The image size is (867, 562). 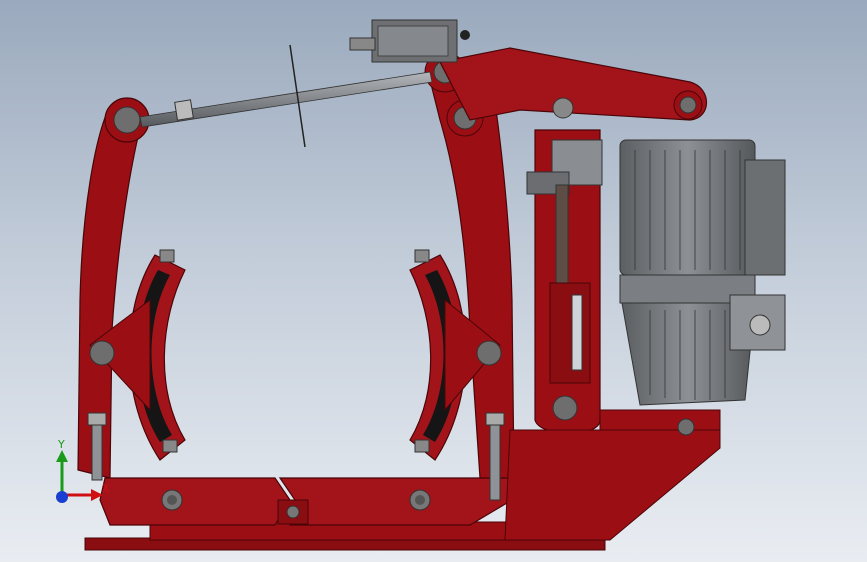 What do you see at coordinates (62, 456) in the screenshot?
I see `y-axis-arrow-icon` at bounding box center [62, 456].